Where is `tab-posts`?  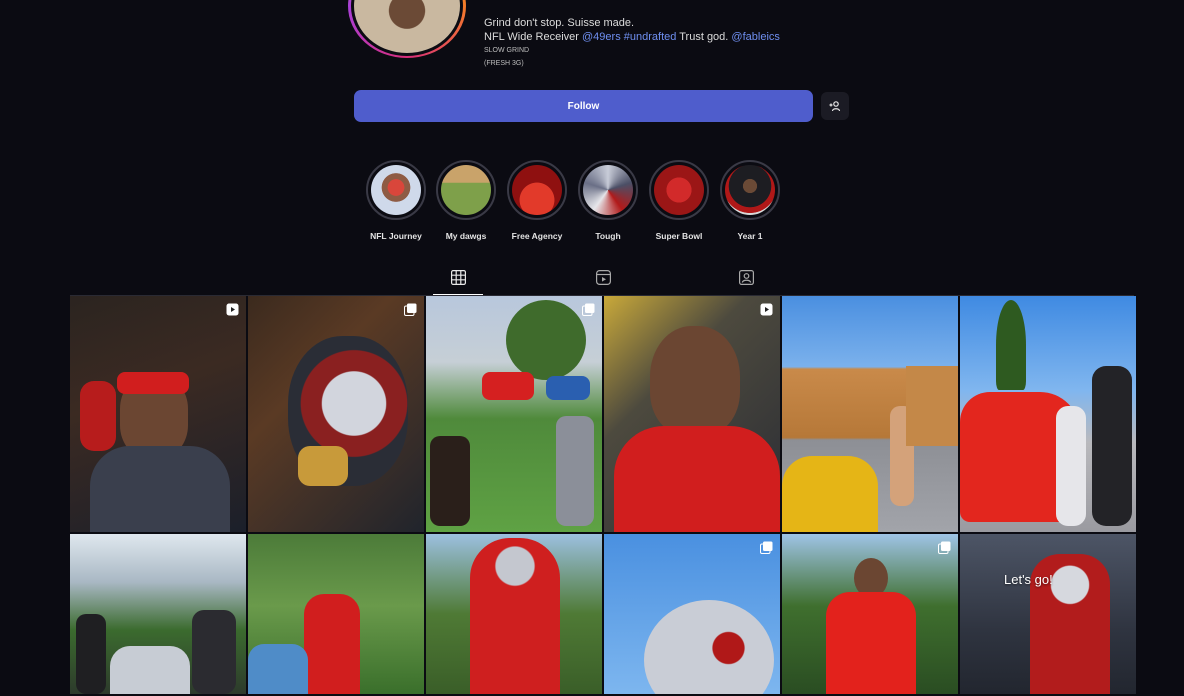
tab-posts is located at coordinates (458, 282).